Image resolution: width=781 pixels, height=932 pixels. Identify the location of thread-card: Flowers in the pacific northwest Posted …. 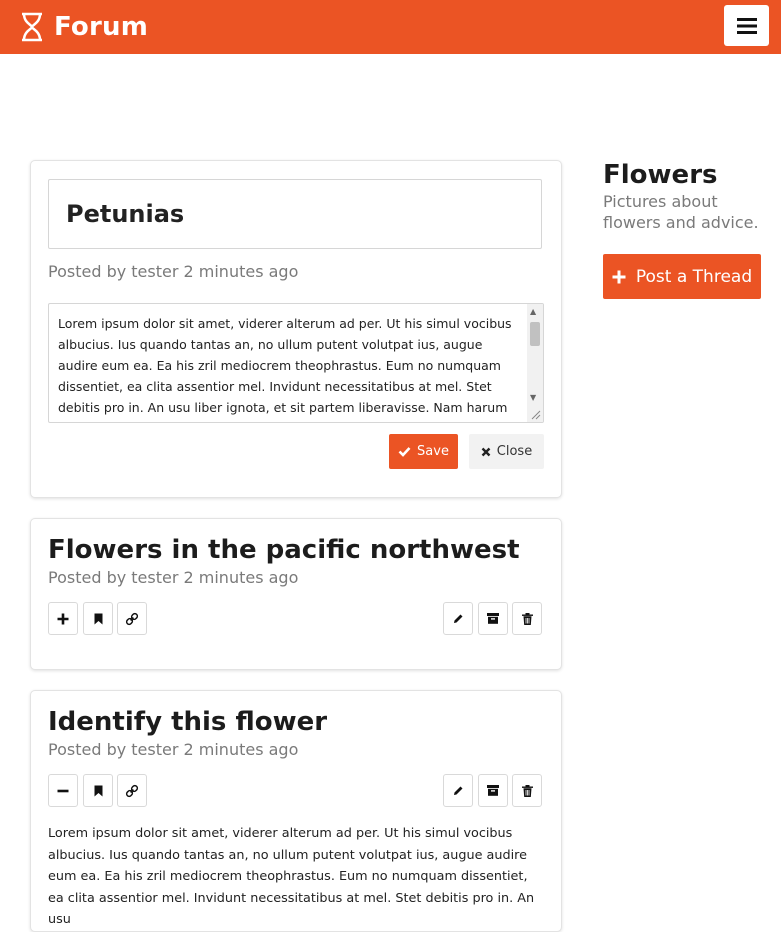
(296, 594).